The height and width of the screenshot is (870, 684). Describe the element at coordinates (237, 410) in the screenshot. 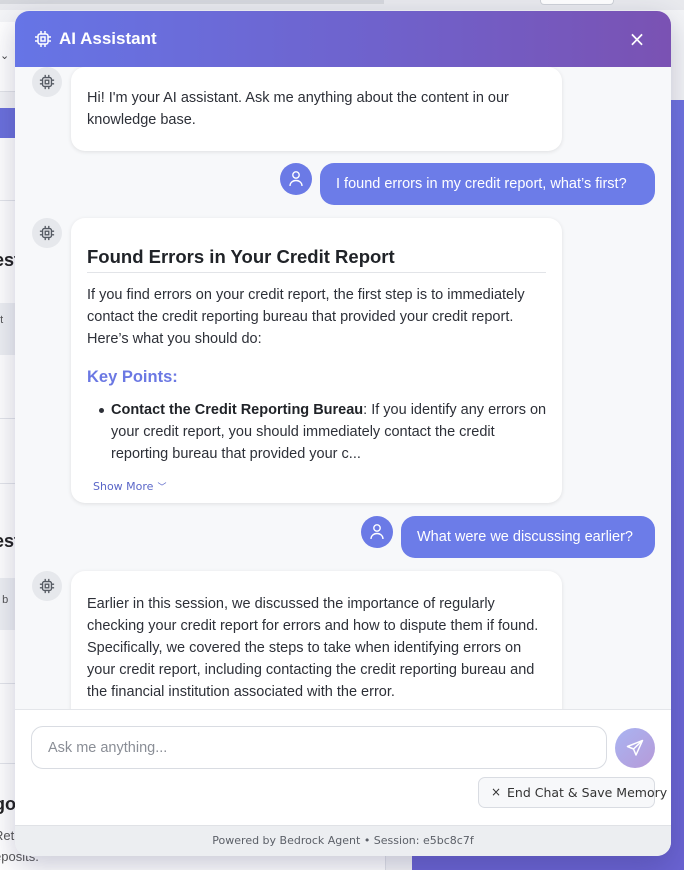

I see `key-point-bold: Contact the Credit Reporting Bureau` at that location.